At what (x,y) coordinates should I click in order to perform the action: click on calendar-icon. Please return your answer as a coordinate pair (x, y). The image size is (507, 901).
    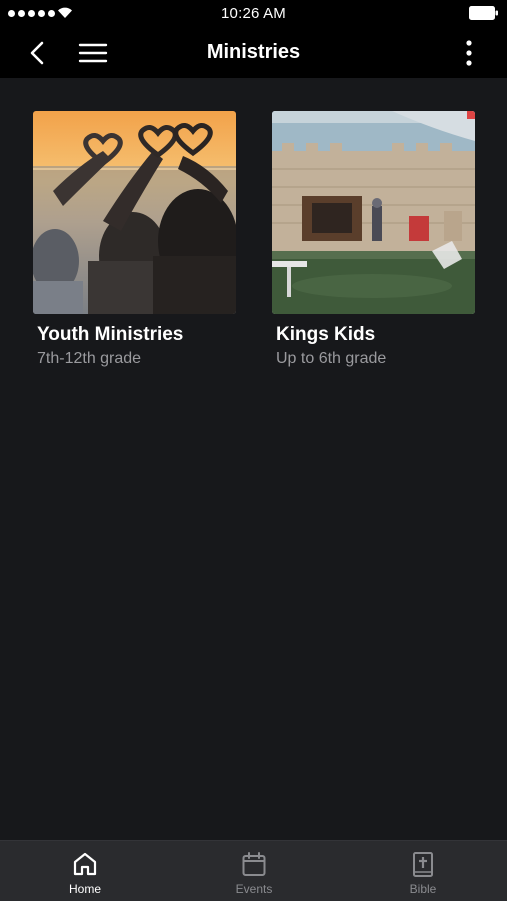
    Looking at the image, I should click on (254, 864).